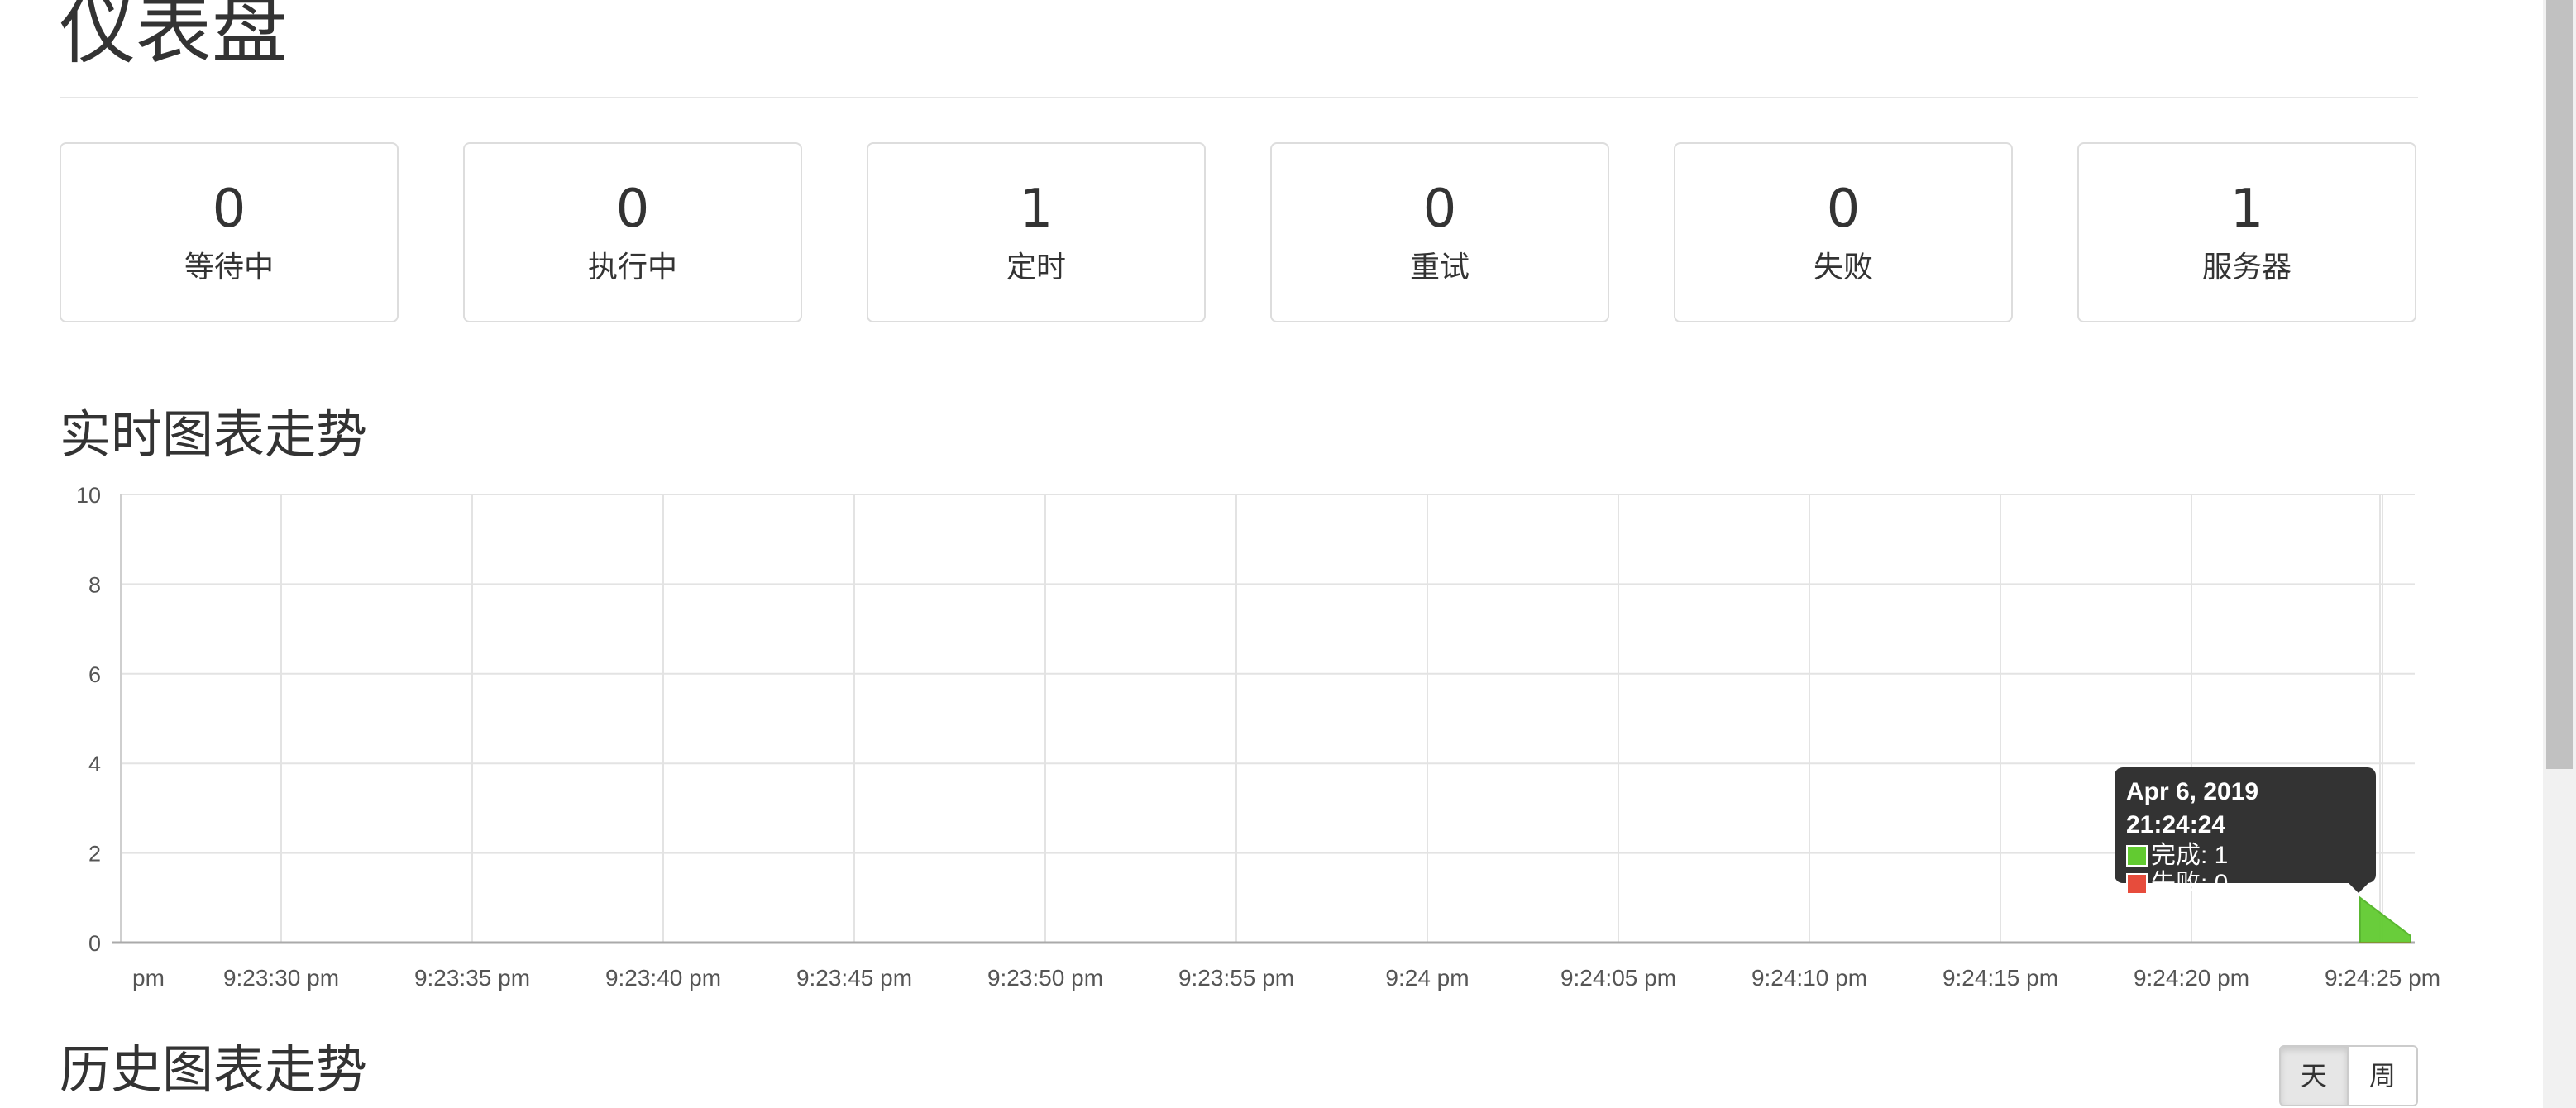  I want to click on x-tick-label: 9:24 pm, so click(1427, 978).